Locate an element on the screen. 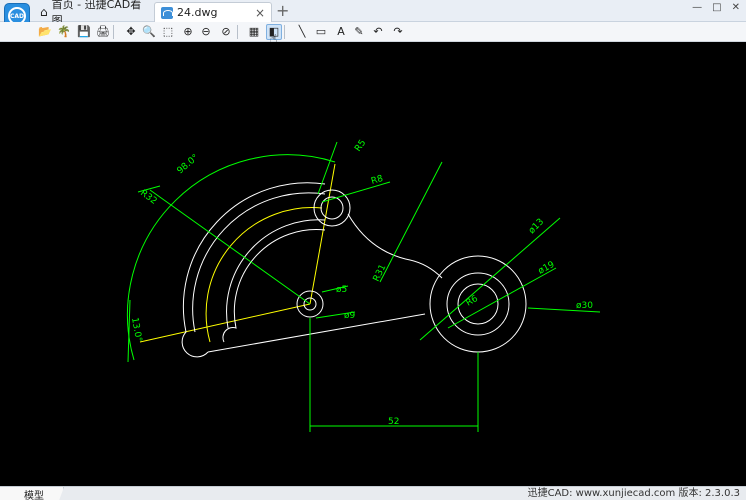  zoom-window-icon: ⬚ is located at coordinates (168, 31).